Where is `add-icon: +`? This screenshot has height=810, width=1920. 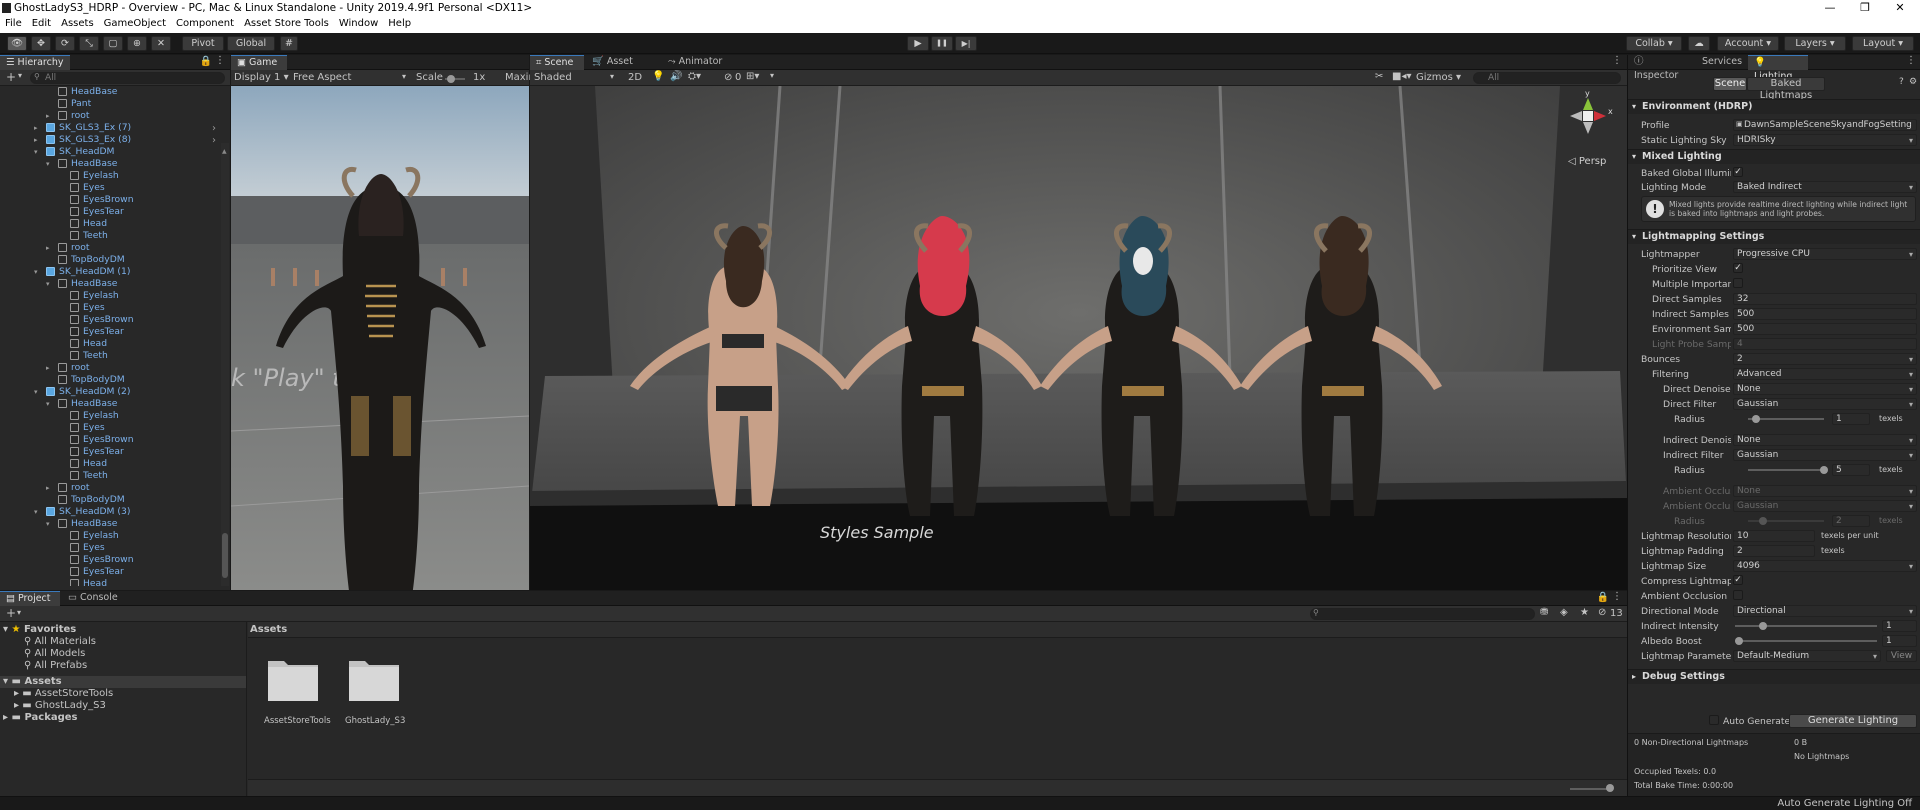 add-icon: + is located at coordinates (11, 77).